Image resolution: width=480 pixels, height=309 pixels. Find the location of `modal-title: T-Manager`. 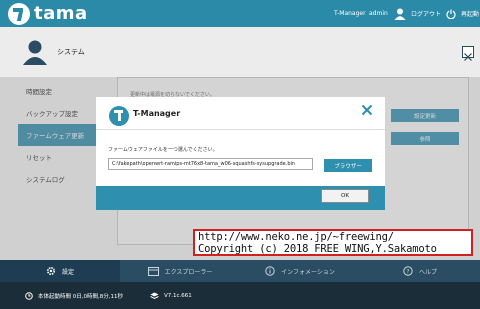

modal-title: T-Manager is located at coordinates (157, 113).